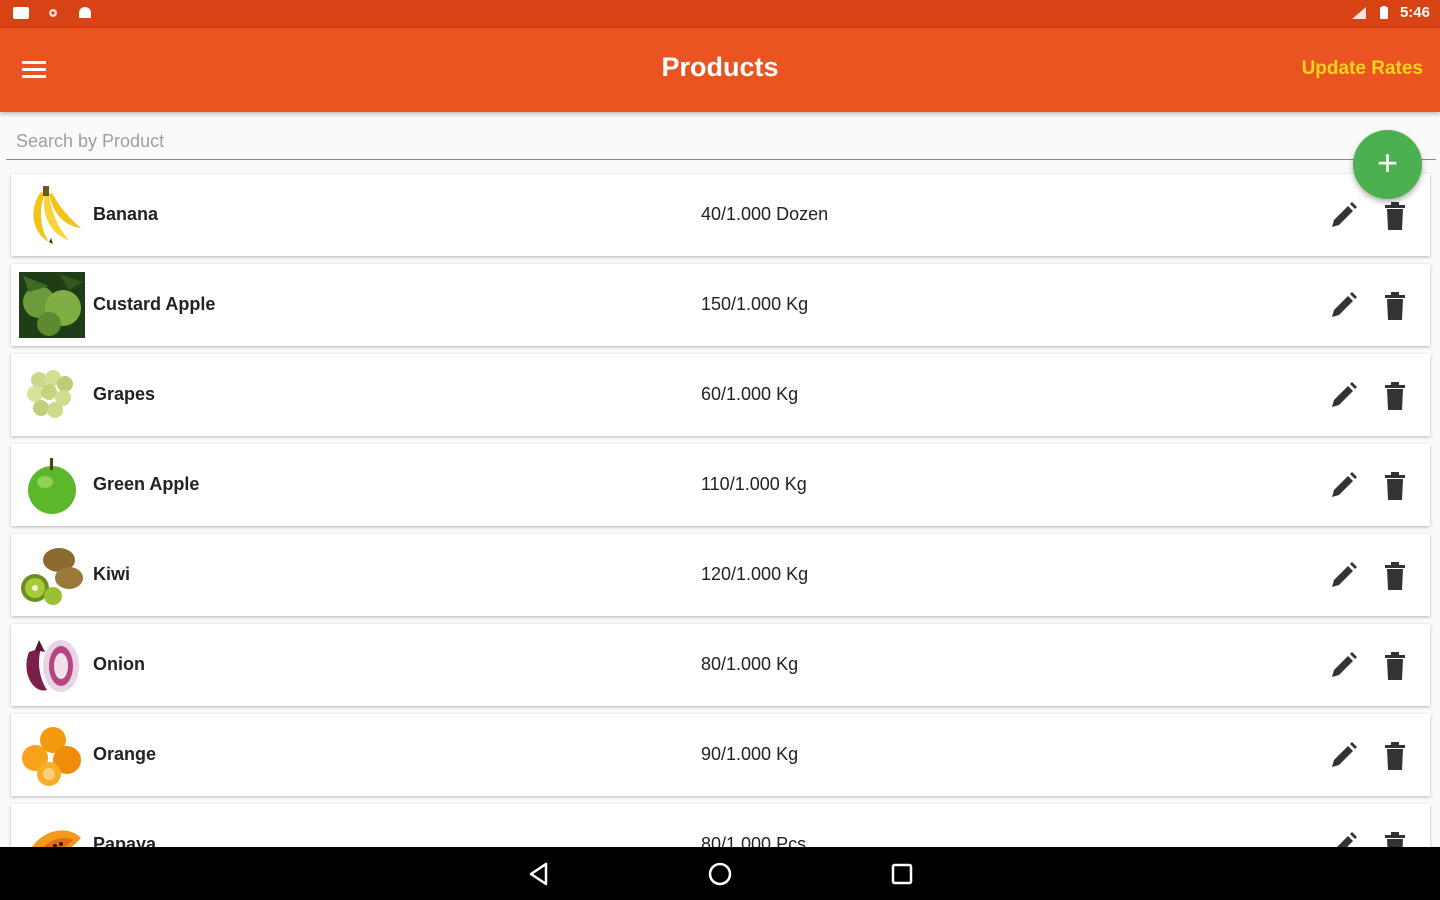 Image resolution: width=1440 pixels, height=900 pixels. Describe the element at coordinates (1387, 164) in the screenshot. I see `add-product-button: +` at that location.